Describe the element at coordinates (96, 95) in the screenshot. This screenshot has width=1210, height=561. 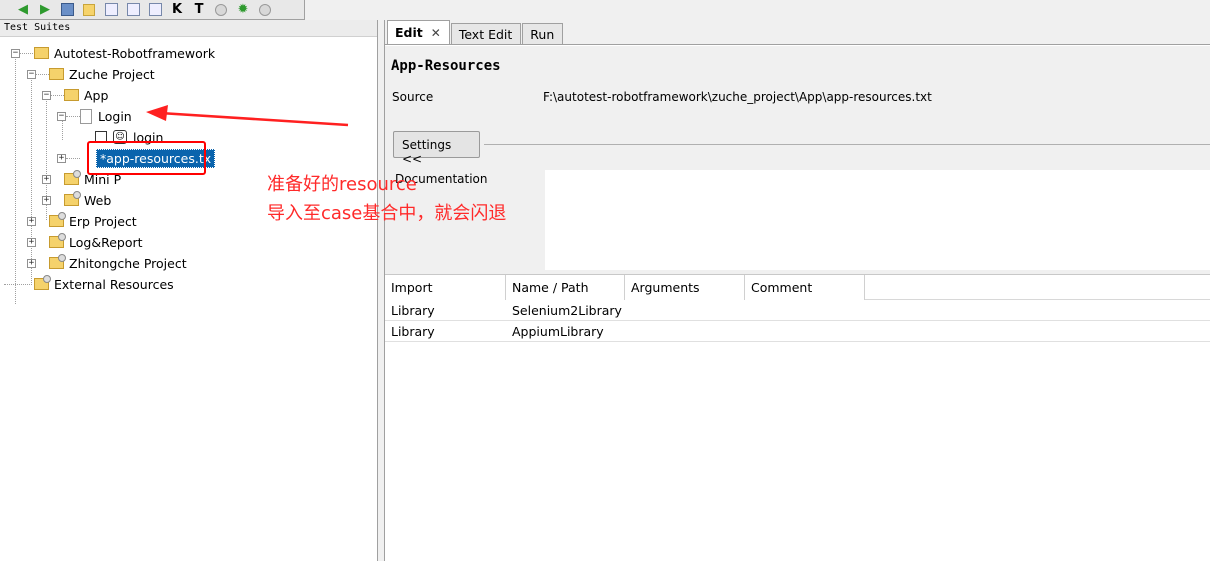
I see `node-label: App` at that location.